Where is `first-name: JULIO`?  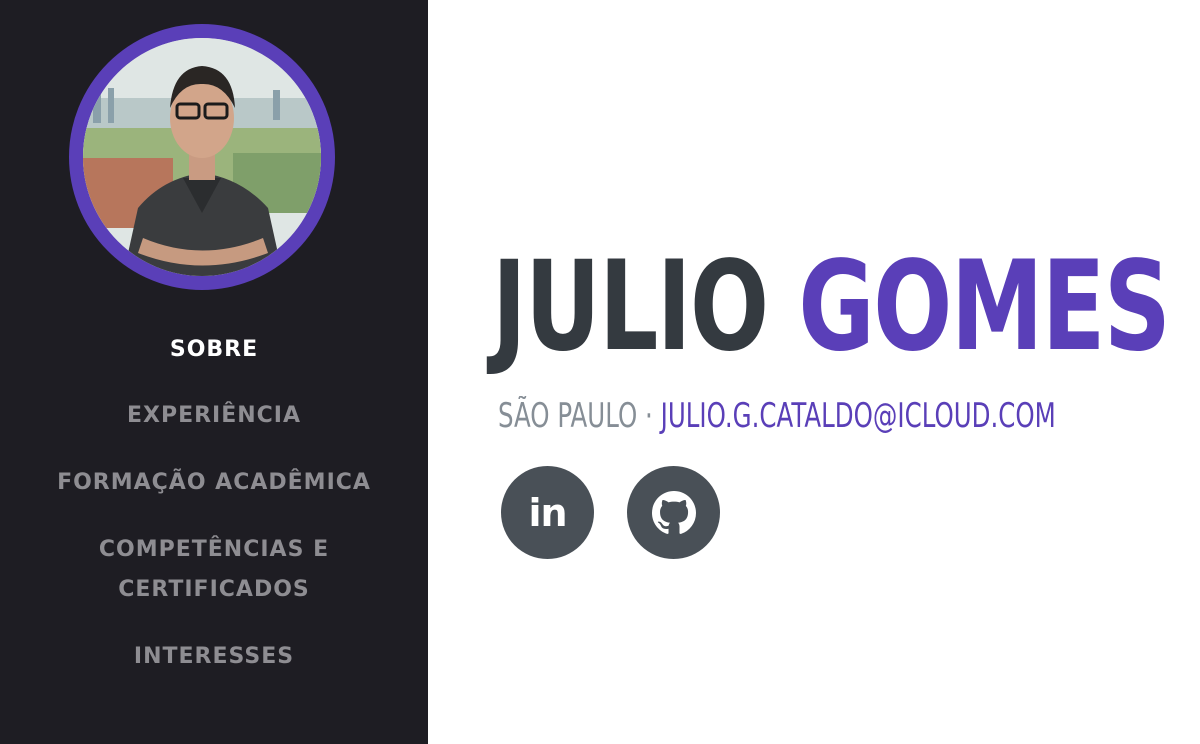 first-name: JULIO is located at coordinates (630, 307).